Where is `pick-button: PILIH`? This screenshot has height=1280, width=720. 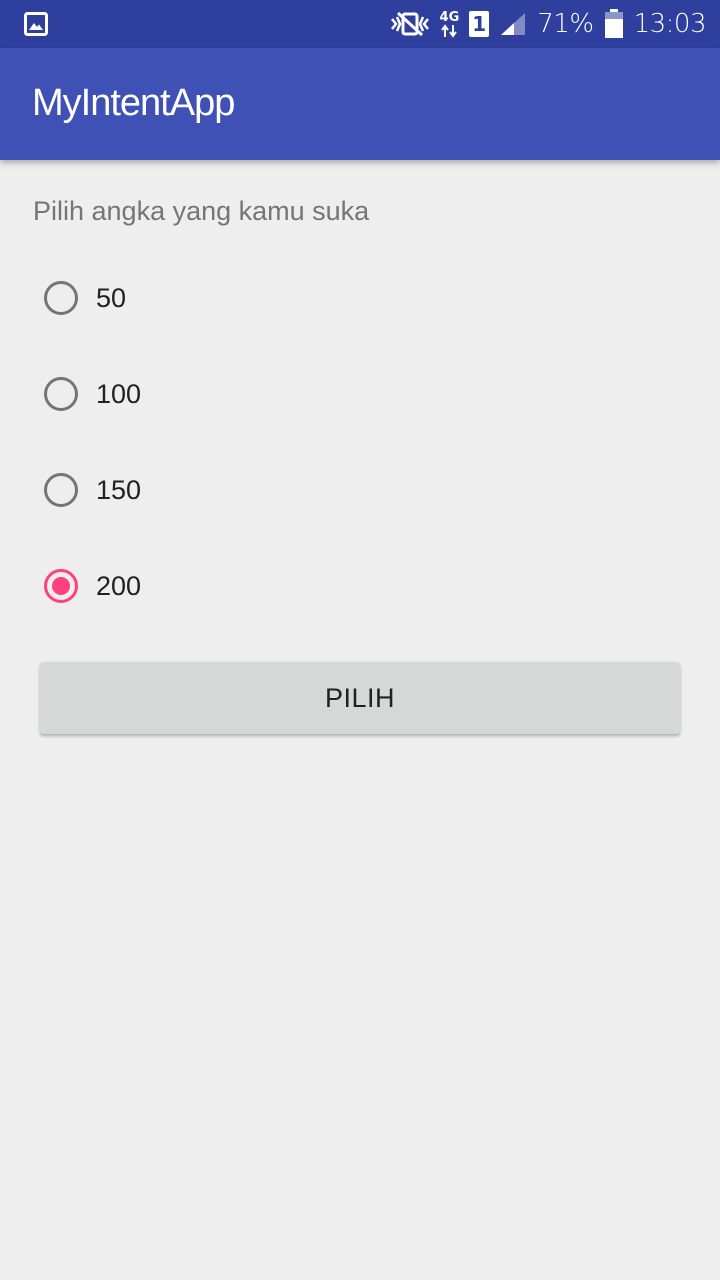 pick-button: PILIH is located at coordinates (360, 698).